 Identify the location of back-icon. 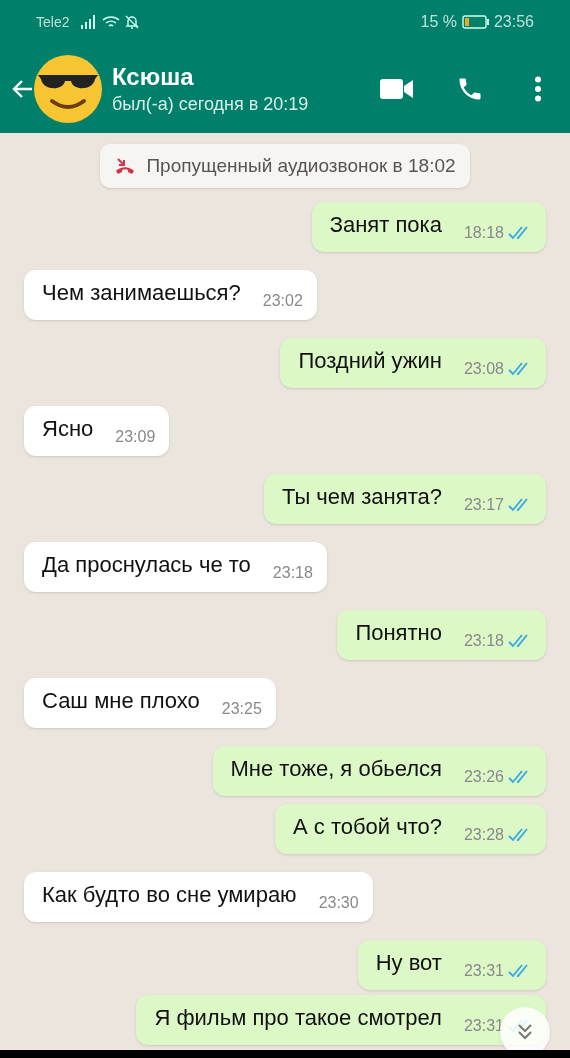
(23, 88).